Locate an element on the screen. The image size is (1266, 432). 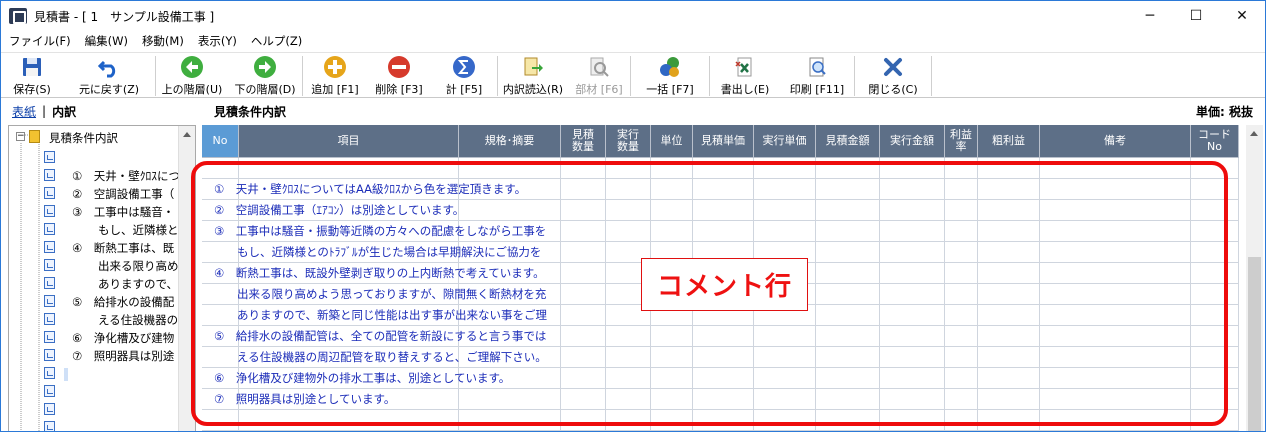
up-level-label: 上の階層(U) is located at coordinates (192, 89).